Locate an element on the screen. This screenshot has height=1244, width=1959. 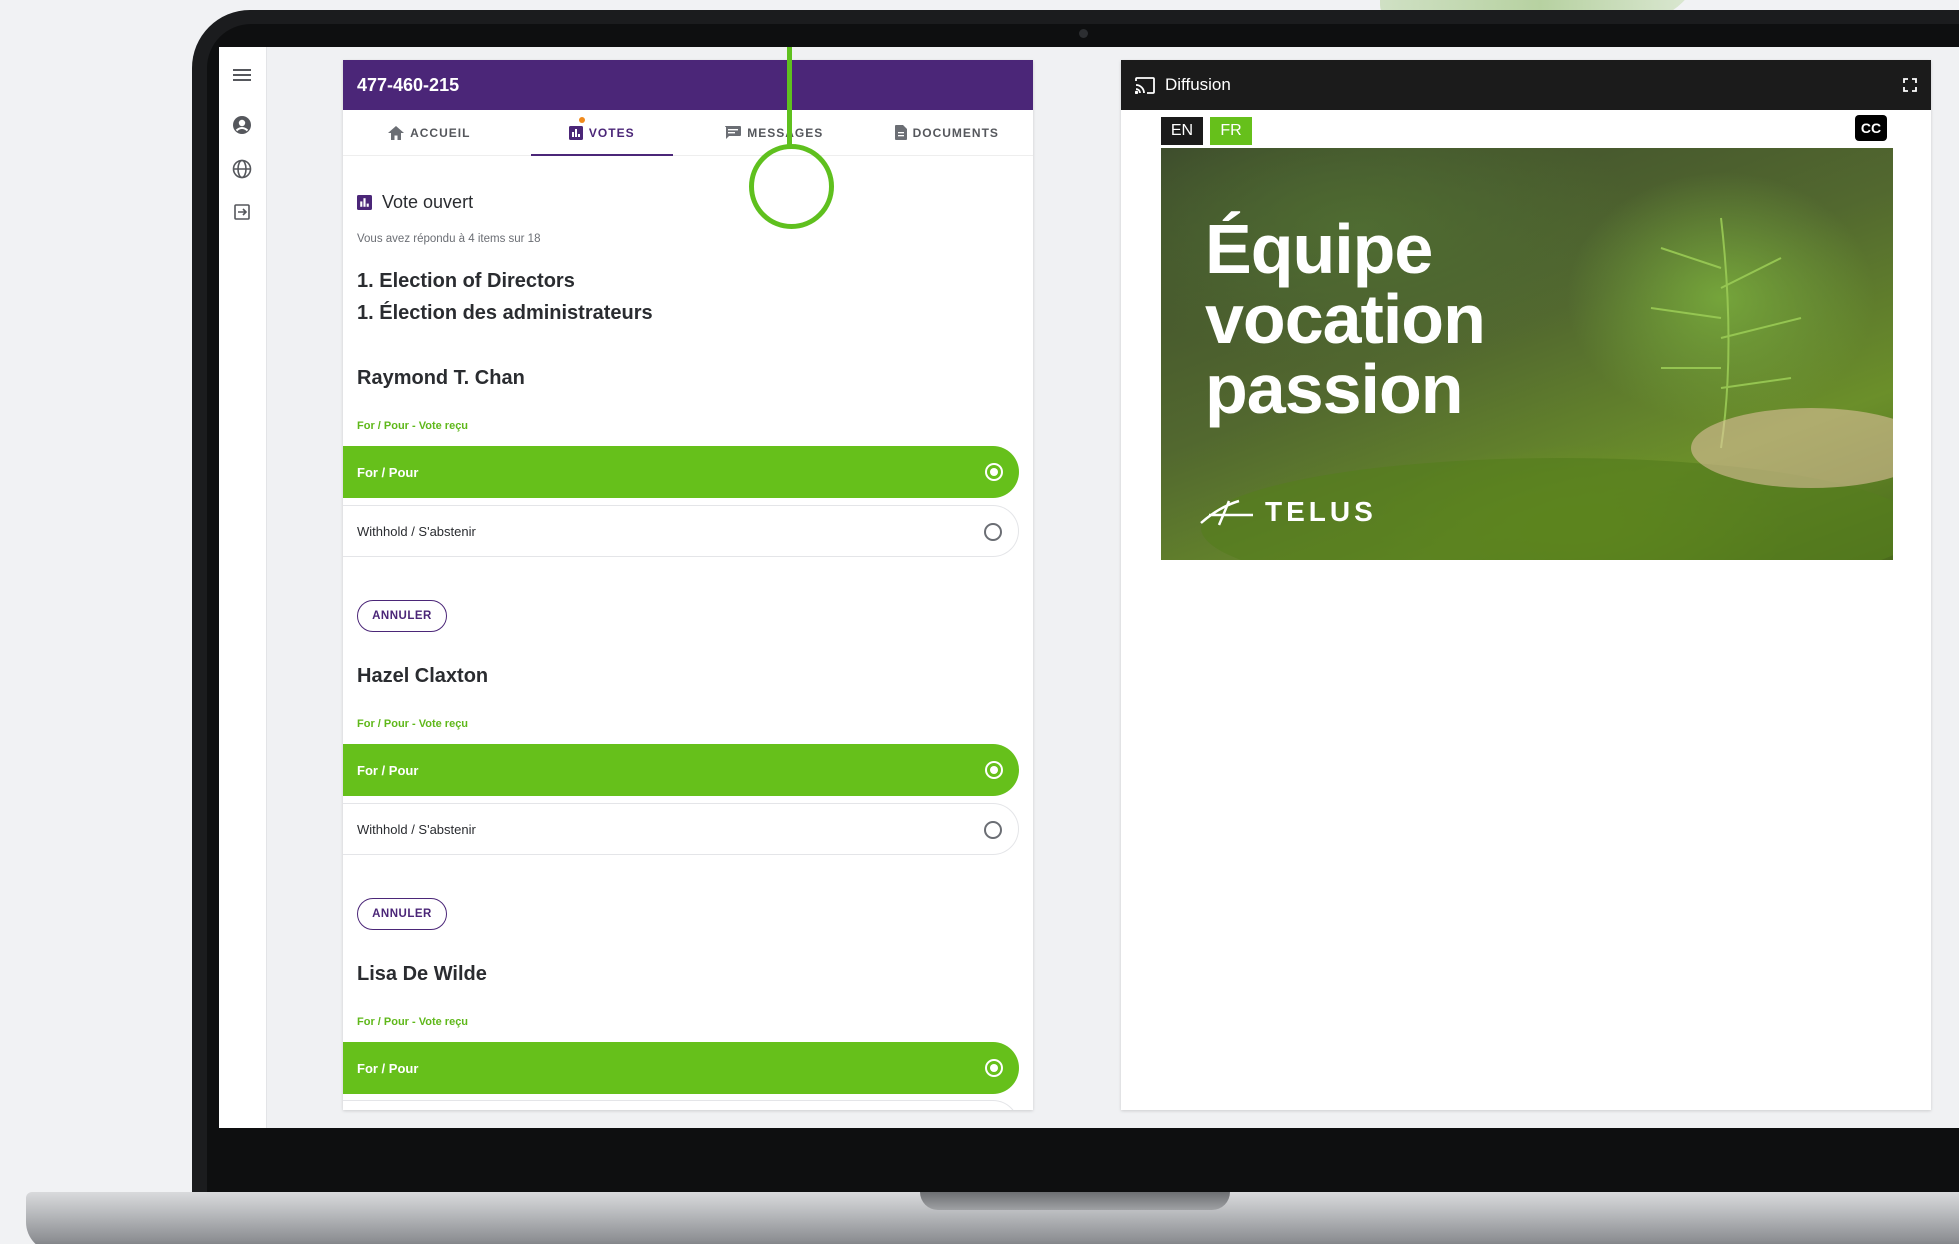
candidate-name: Hazel Claxton is located at coordinates (423, 676).